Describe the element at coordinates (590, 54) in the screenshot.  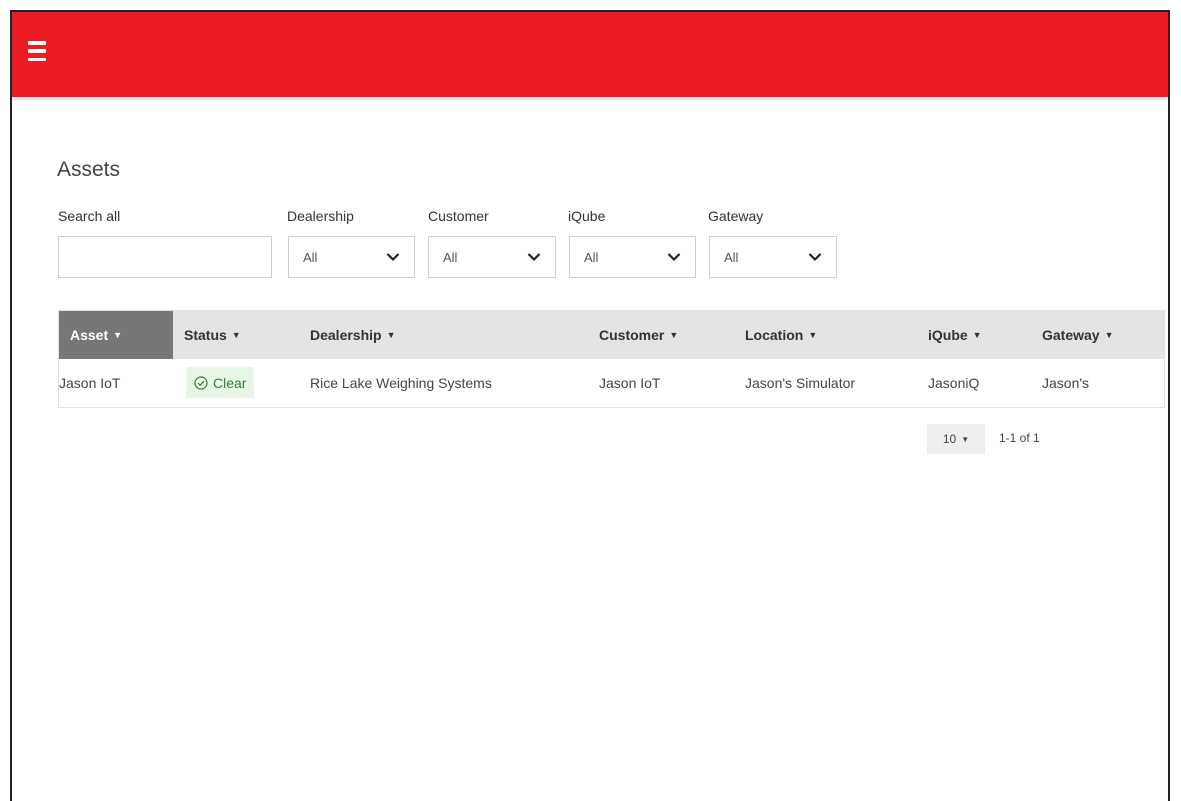
I see `top-bar` at that location.